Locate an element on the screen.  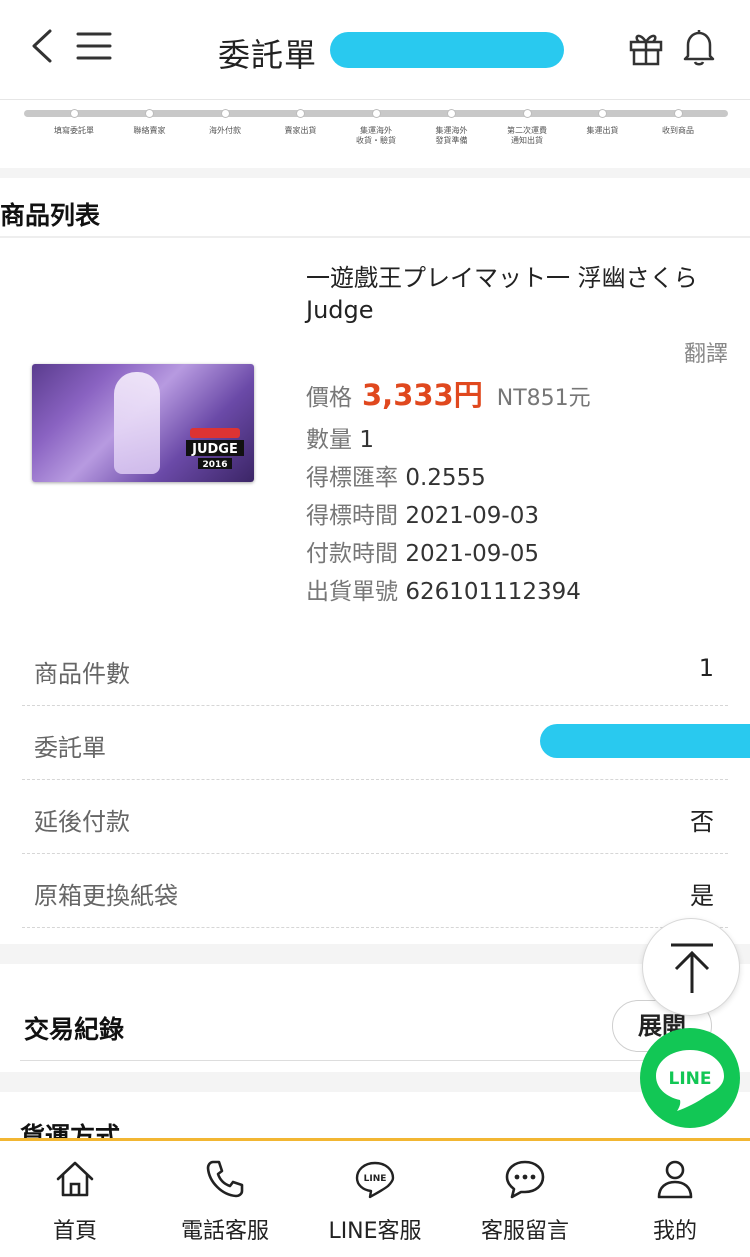
exchange-rate-value: 0.2555 is located at coordinates (445, 478).